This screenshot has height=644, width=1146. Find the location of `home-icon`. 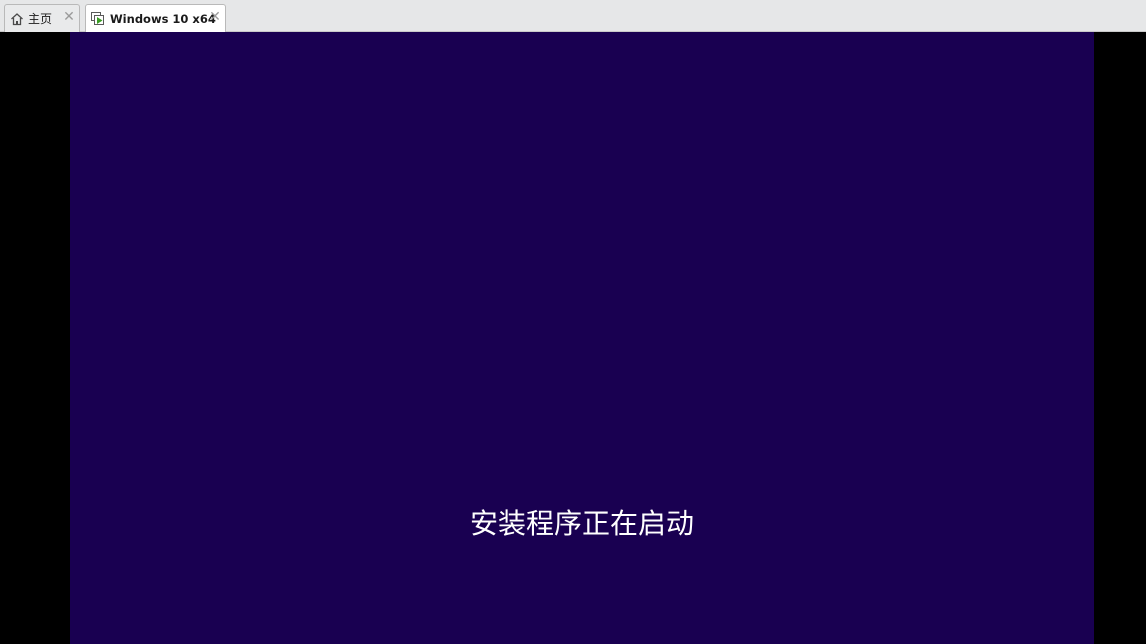

home-icon is located at coordinates (17, 19).